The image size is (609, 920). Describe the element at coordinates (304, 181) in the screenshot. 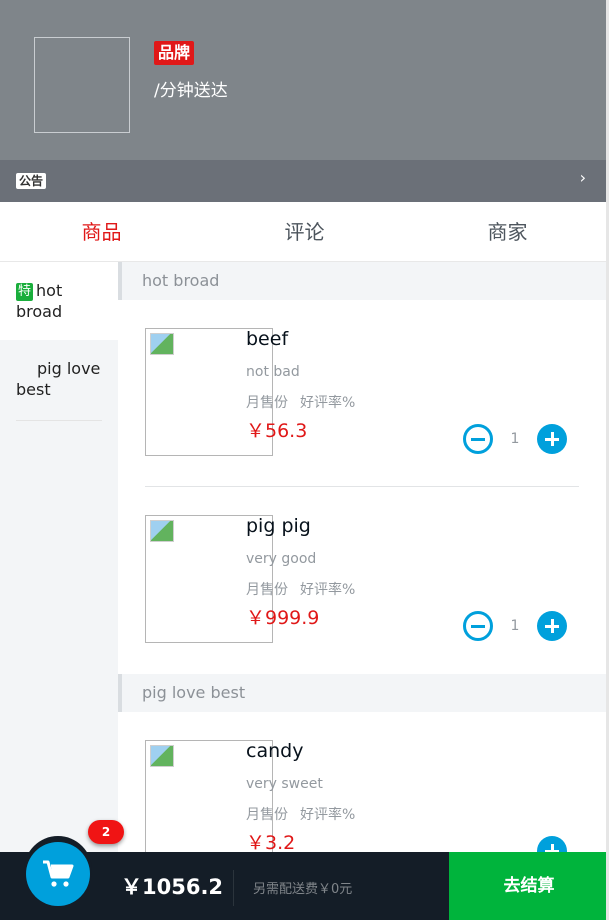

I see `notice-bar: 公告 ›` at that location.